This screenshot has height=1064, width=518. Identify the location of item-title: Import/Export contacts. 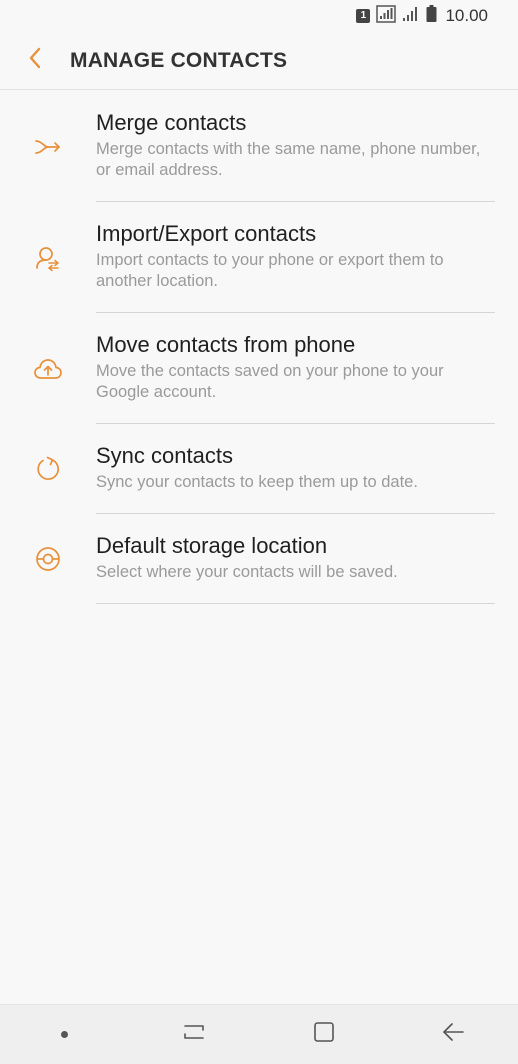
(206, 233).